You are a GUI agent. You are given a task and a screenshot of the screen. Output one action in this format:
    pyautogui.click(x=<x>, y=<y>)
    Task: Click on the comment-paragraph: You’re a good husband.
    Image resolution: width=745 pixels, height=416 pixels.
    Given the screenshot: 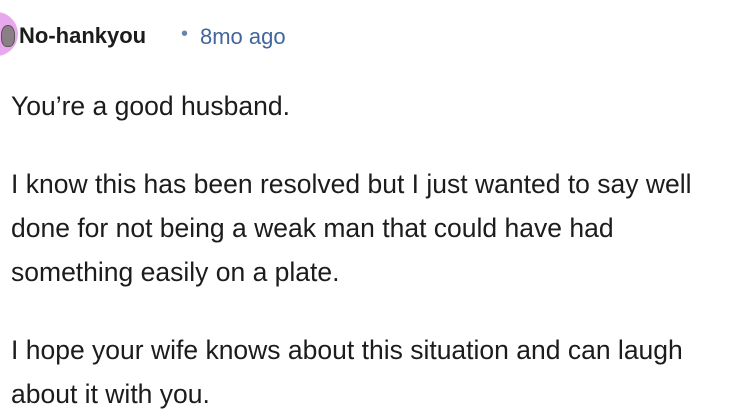 What is the action you would take?
    pyautogui.click(x=150, y=106)
    